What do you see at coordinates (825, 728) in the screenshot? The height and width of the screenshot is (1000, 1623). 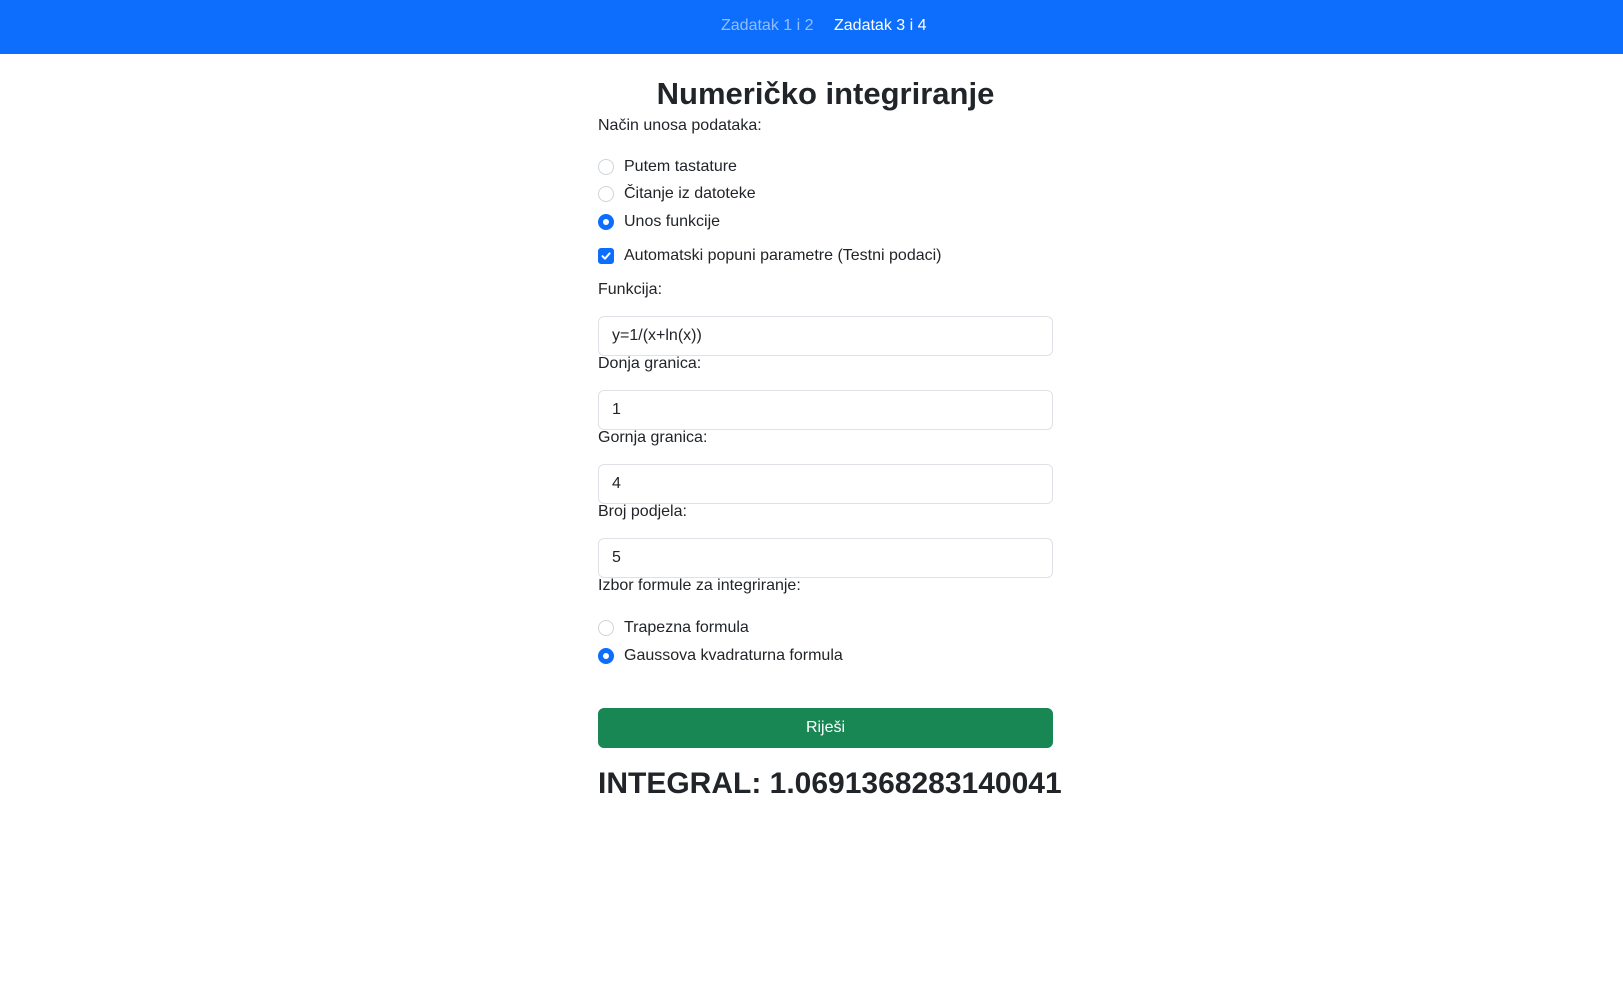 I see `solve-button: Riješi` at bounding box center [825, 728].